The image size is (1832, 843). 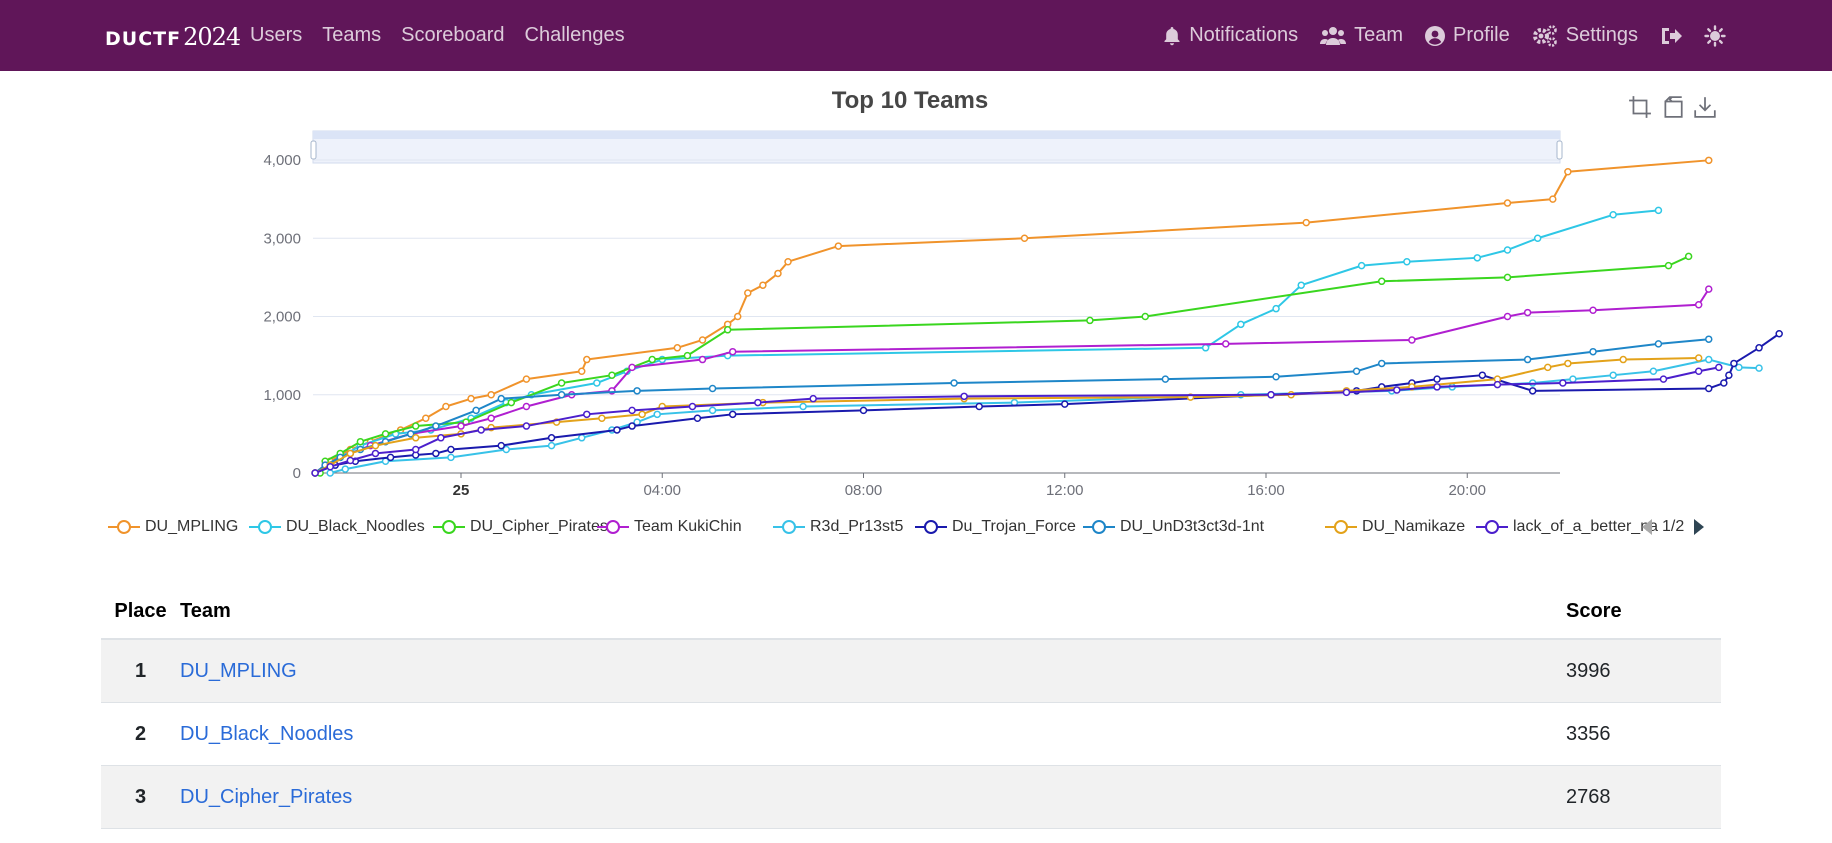 What do you see at coordinates (1640, 107) in the screenshot?
I see `zoom-icon` at bounding box center [1640, 107].